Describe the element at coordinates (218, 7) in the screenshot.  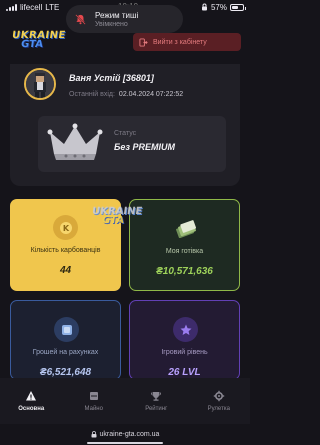
I see `battery-percent: 57%` at that location.